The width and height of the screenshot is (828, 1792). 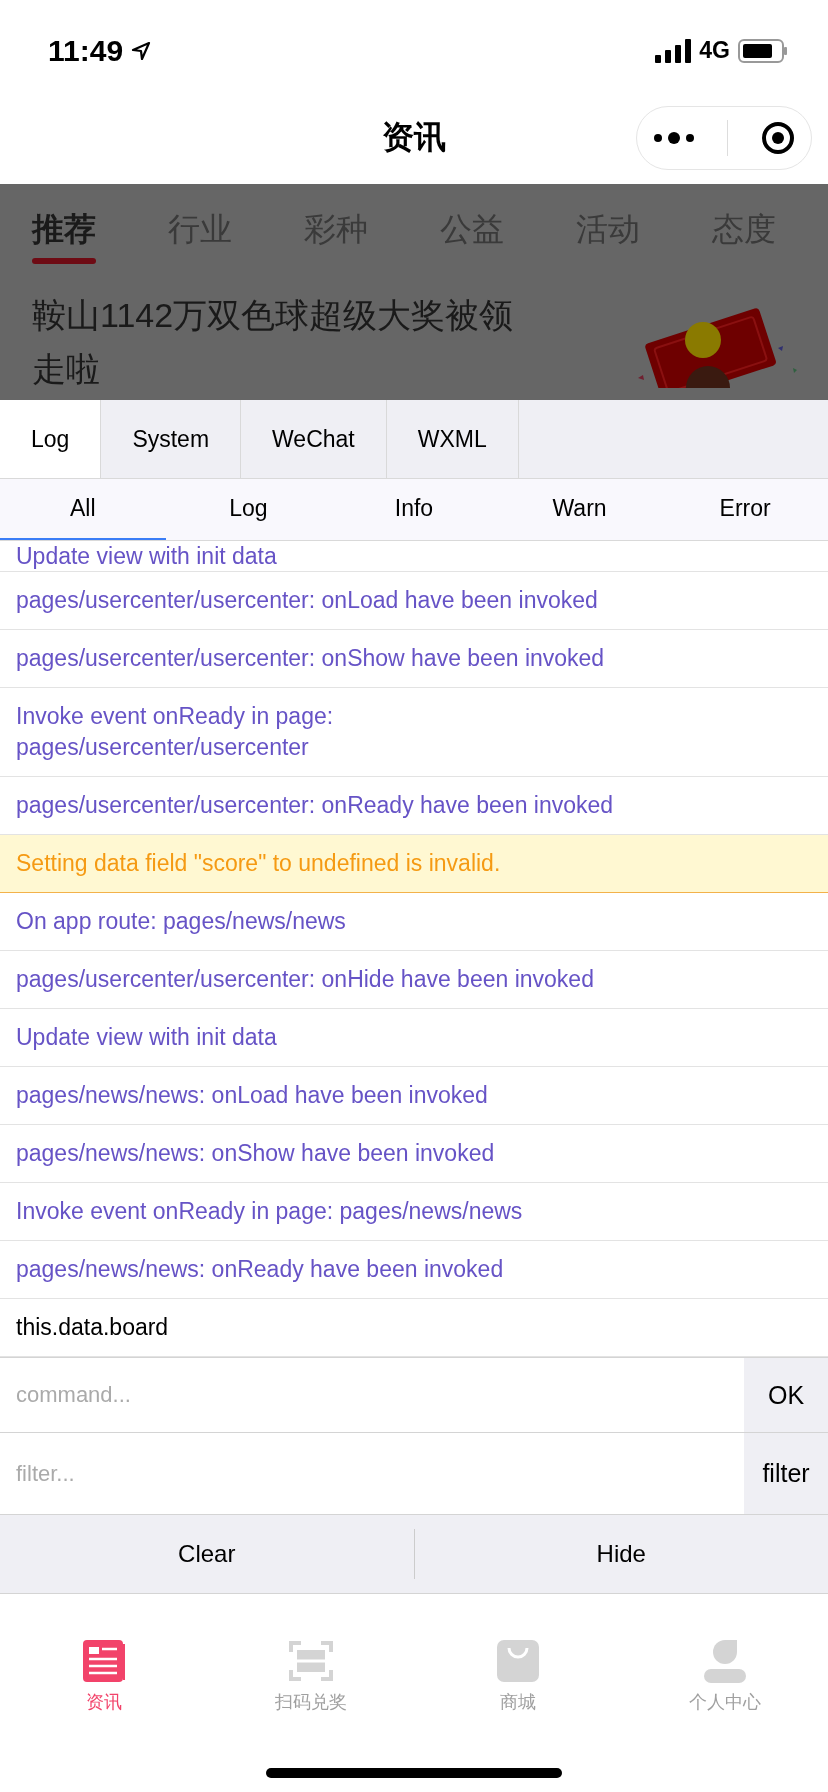 What do you see at coordinates (777, 138) in the screenshot?
I see `close-button` at bounding box center [777, 138].